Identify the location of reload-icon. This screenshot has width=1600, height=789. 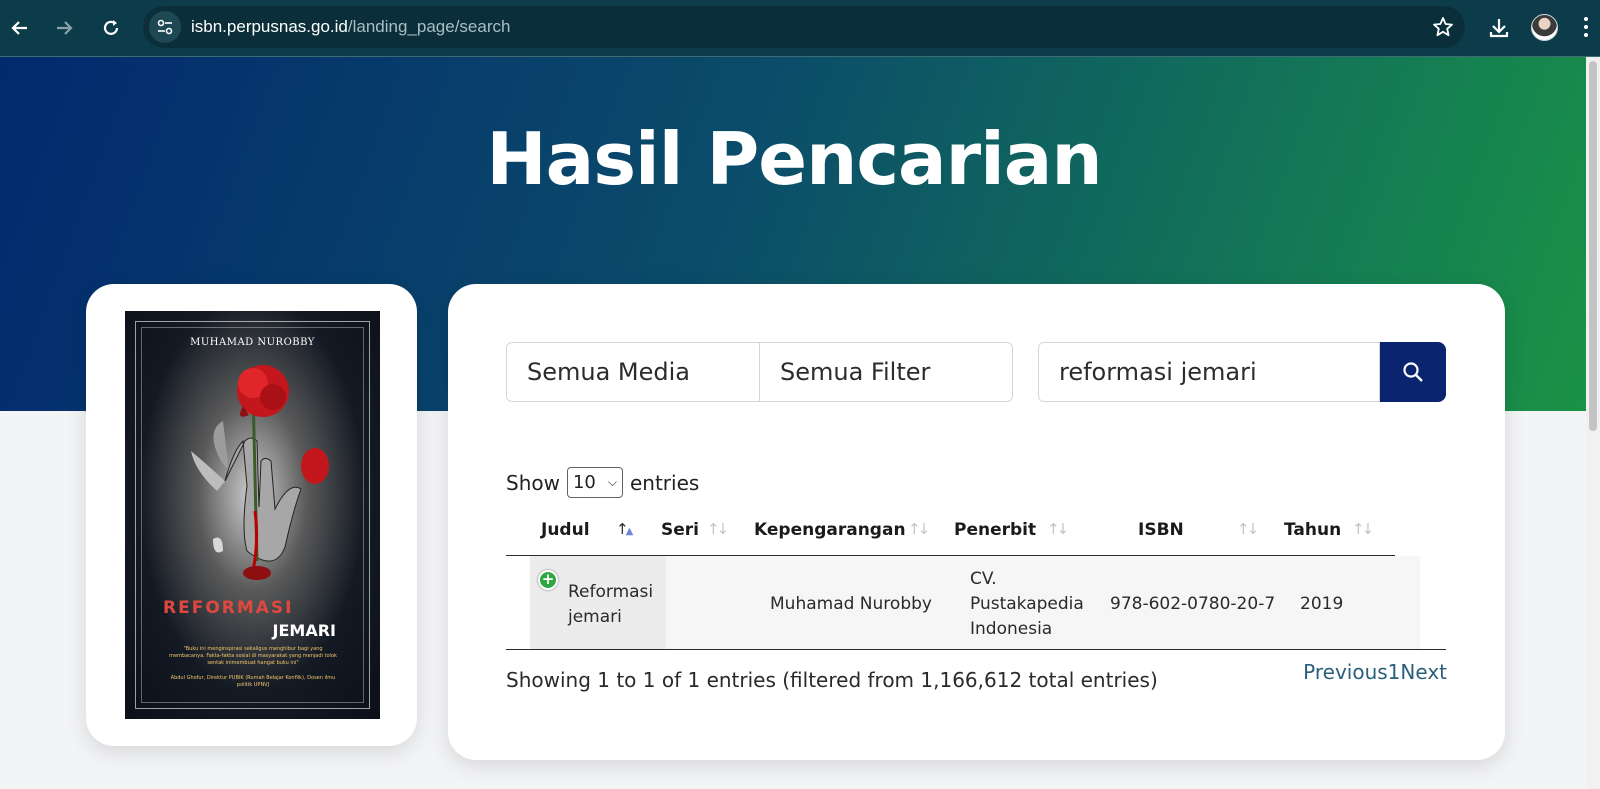
(111, 27).